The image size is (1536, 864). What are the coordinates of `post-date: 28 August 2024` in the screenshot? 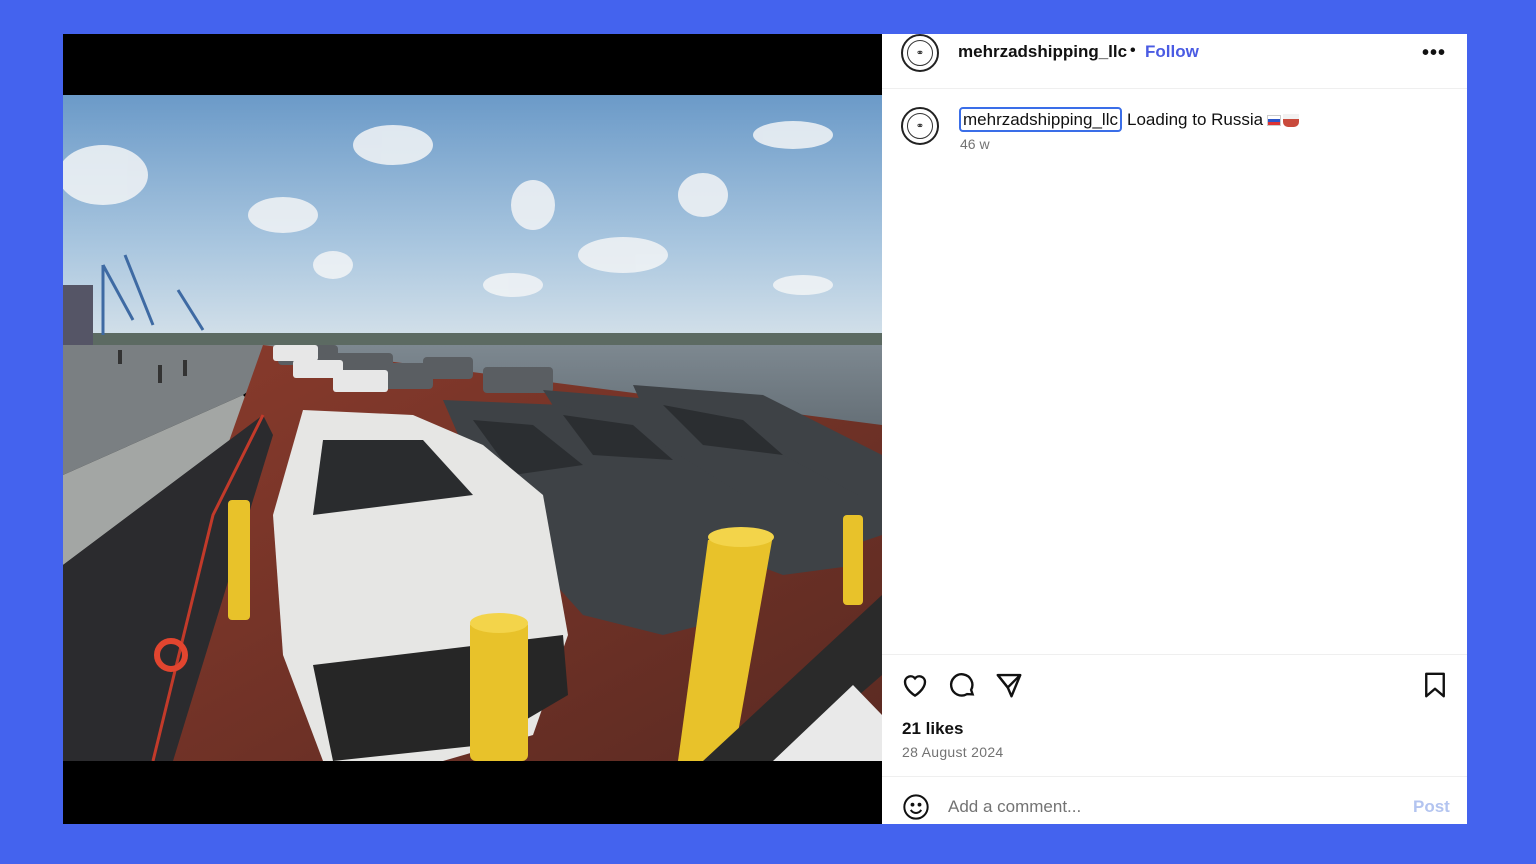 It's located at (953, 752).